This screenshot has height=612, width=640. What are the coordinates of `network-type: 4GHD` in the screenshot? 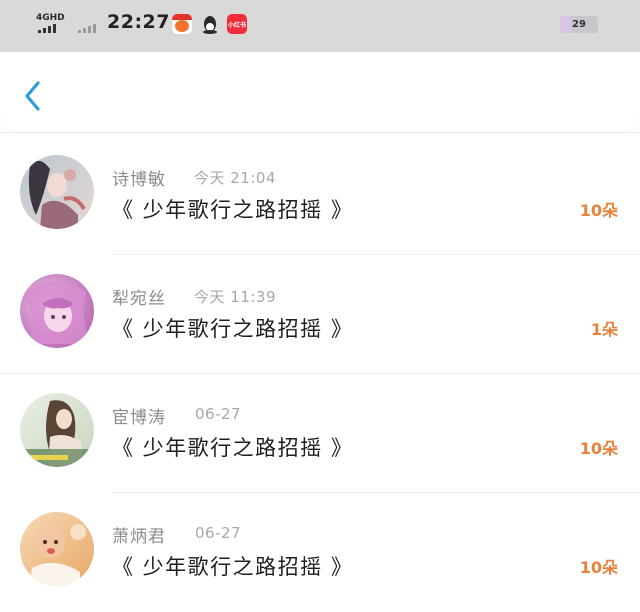 It's located at (50, 18).